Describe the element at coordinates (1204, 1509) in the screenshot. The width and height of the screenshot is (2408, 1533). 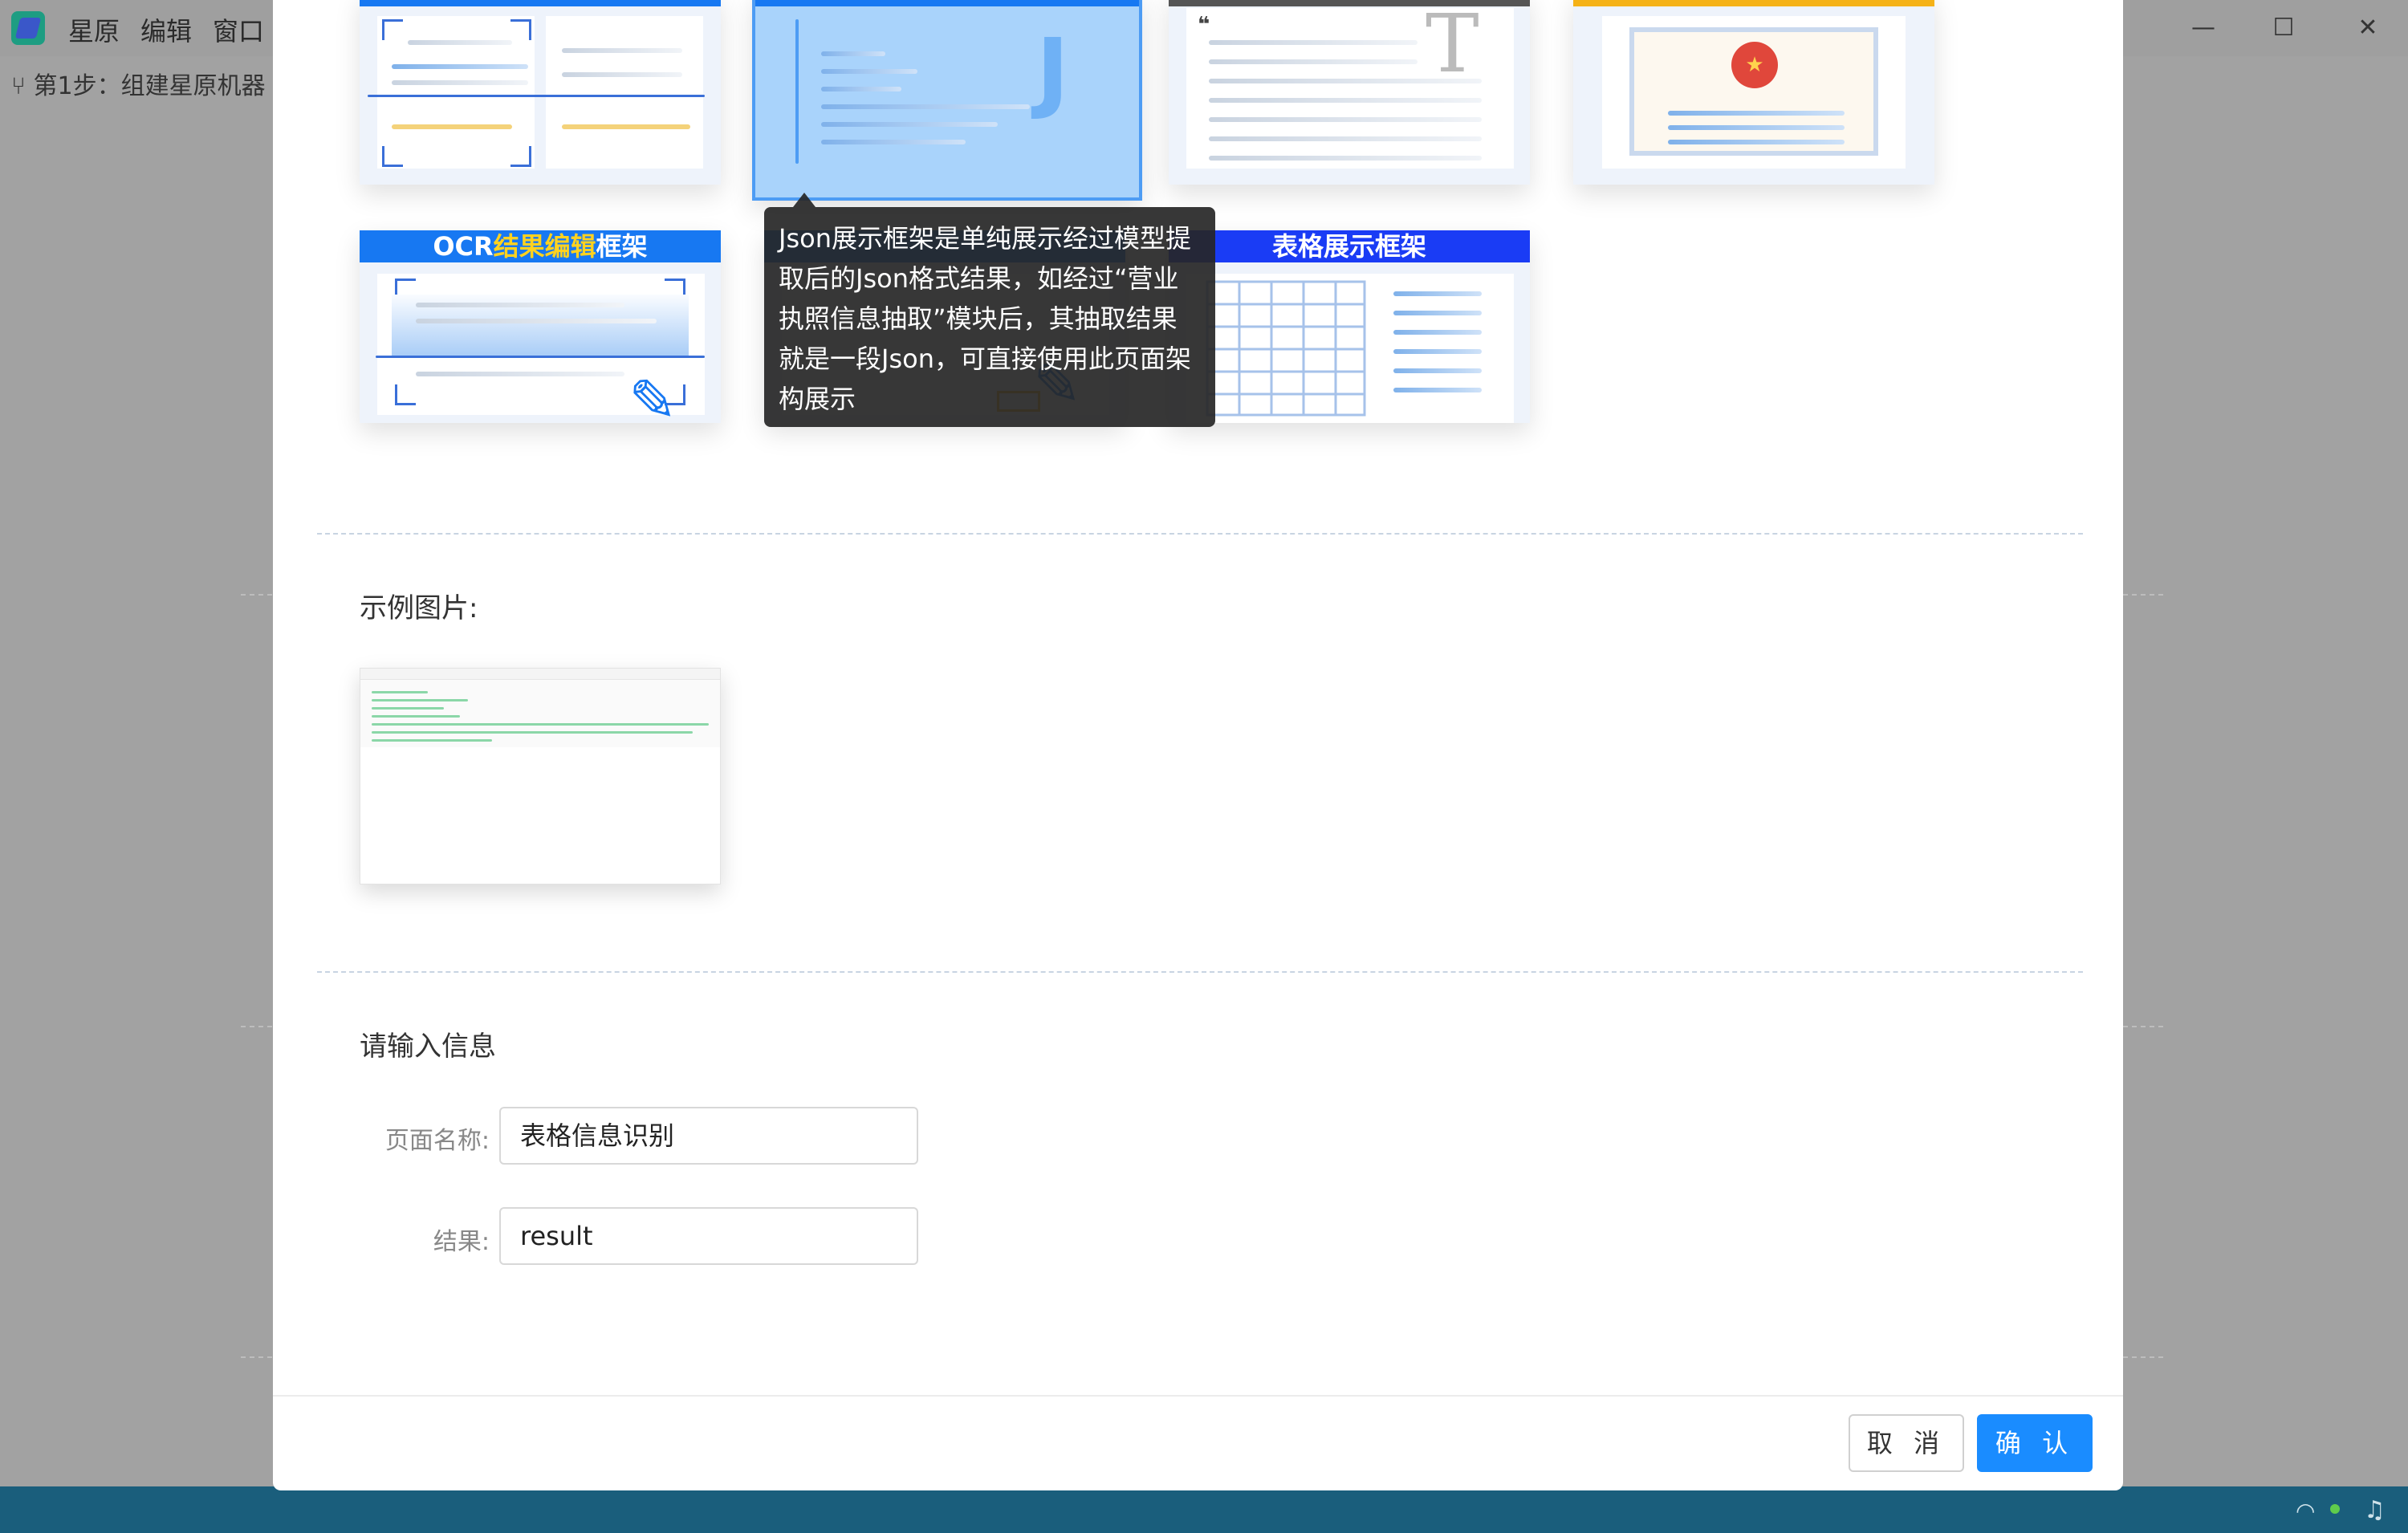
I see `taskbar: ◠ ♫` at that location.